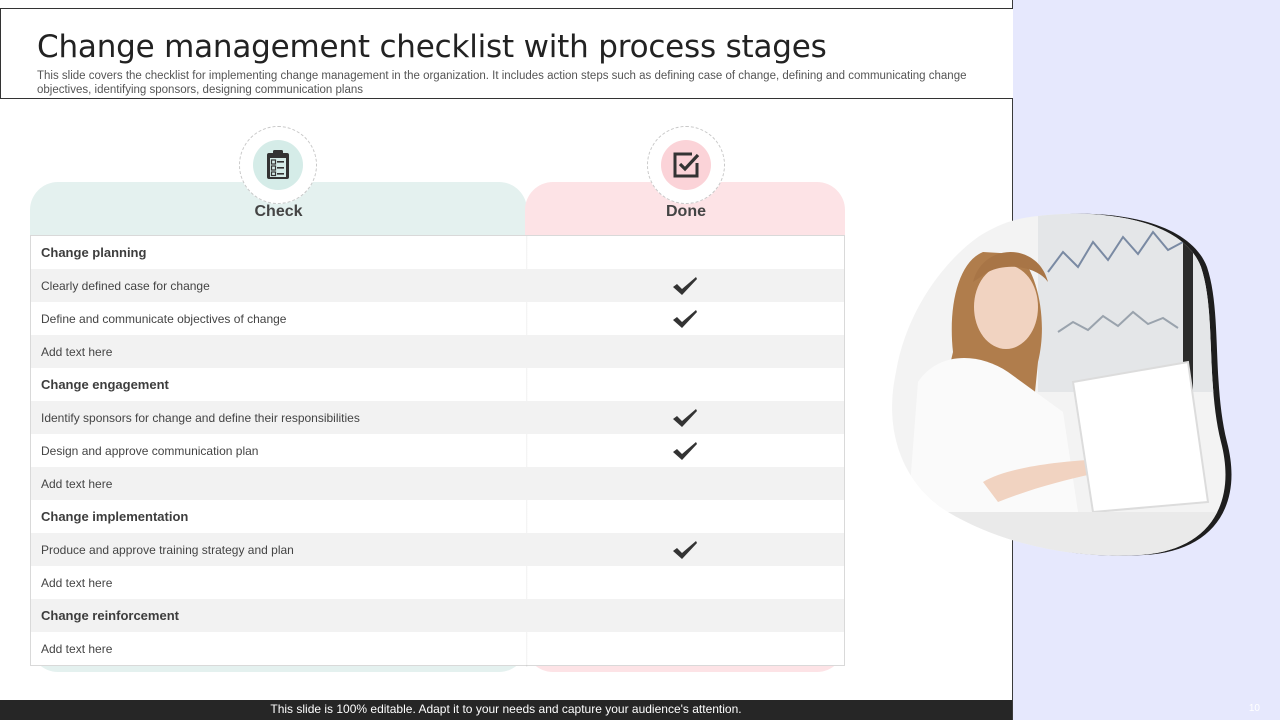 This screenshot has height=720, width=1280. I want to click on section-title: Change implementation, so click(115, 516).